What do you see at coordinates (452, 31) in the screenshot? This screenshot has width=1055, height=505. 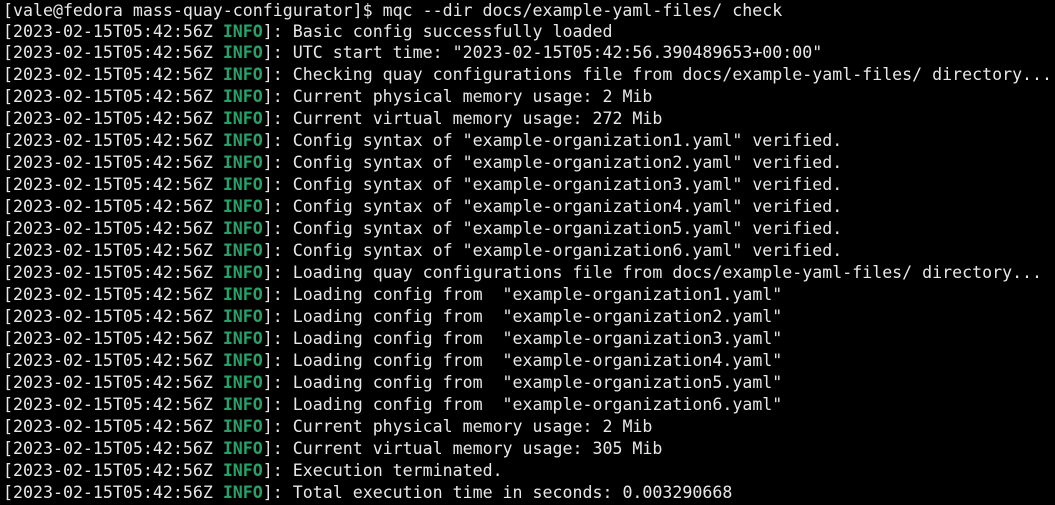 I see `log-message: Basic config successfully loaded` at bounding box center [452, 31].